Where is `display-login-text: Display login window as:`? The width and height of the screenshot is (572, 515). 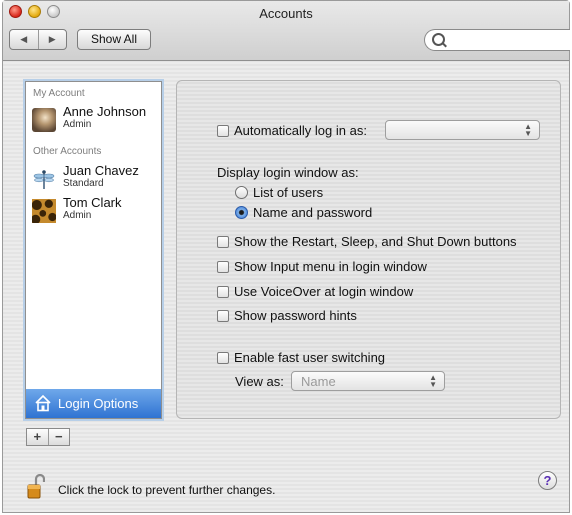
display-login-text: Display login window as: is located at coordinates (288, 172).